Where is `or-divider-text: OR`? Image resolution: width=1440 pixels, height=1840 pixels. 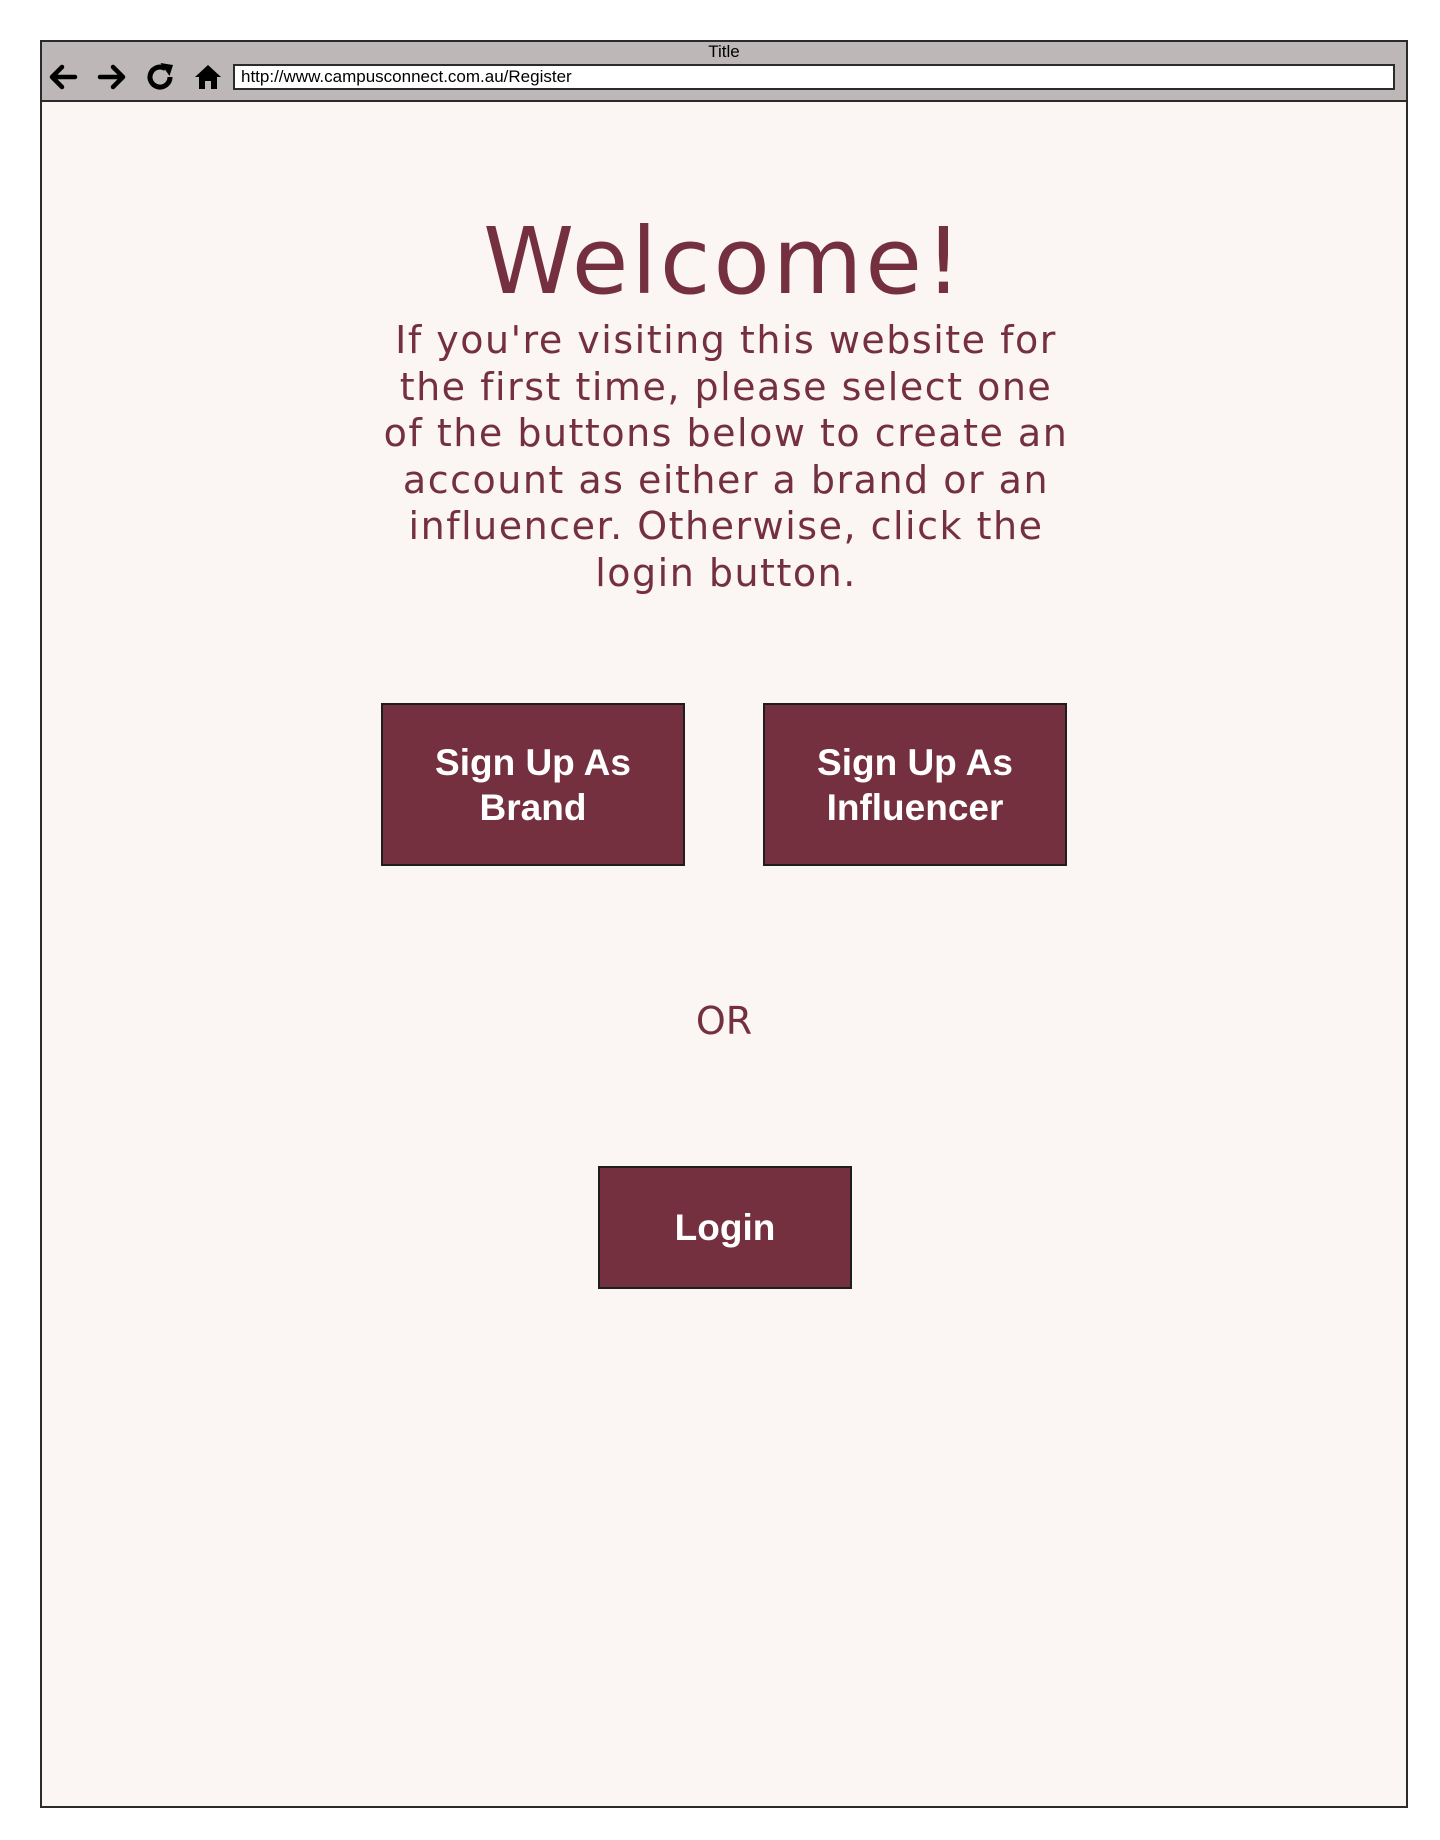
or-divider-text: OR is located at coordinates (724, 1021).